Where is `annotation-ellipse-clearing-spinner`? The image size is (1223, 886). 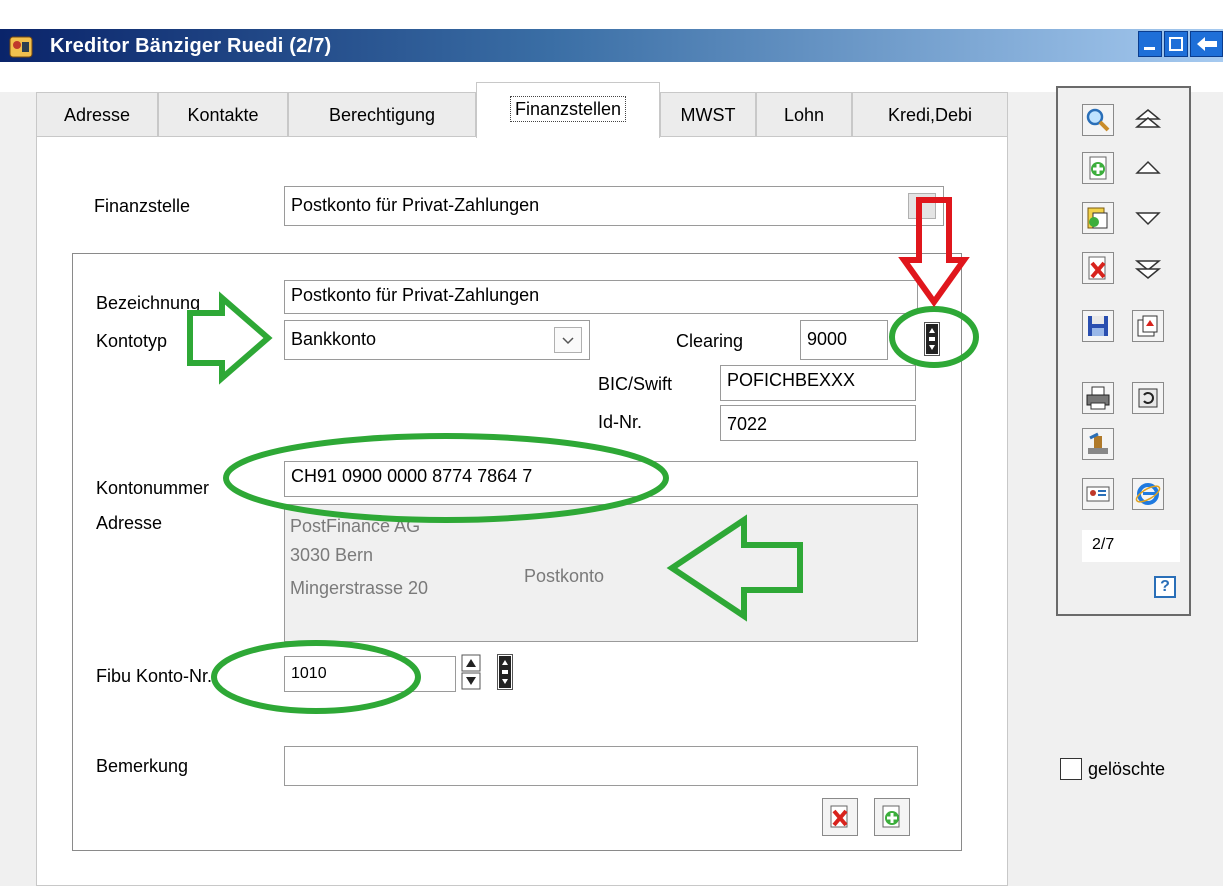
annotation-ellipse-clearing-spinner is located at coordinates (934, 337).